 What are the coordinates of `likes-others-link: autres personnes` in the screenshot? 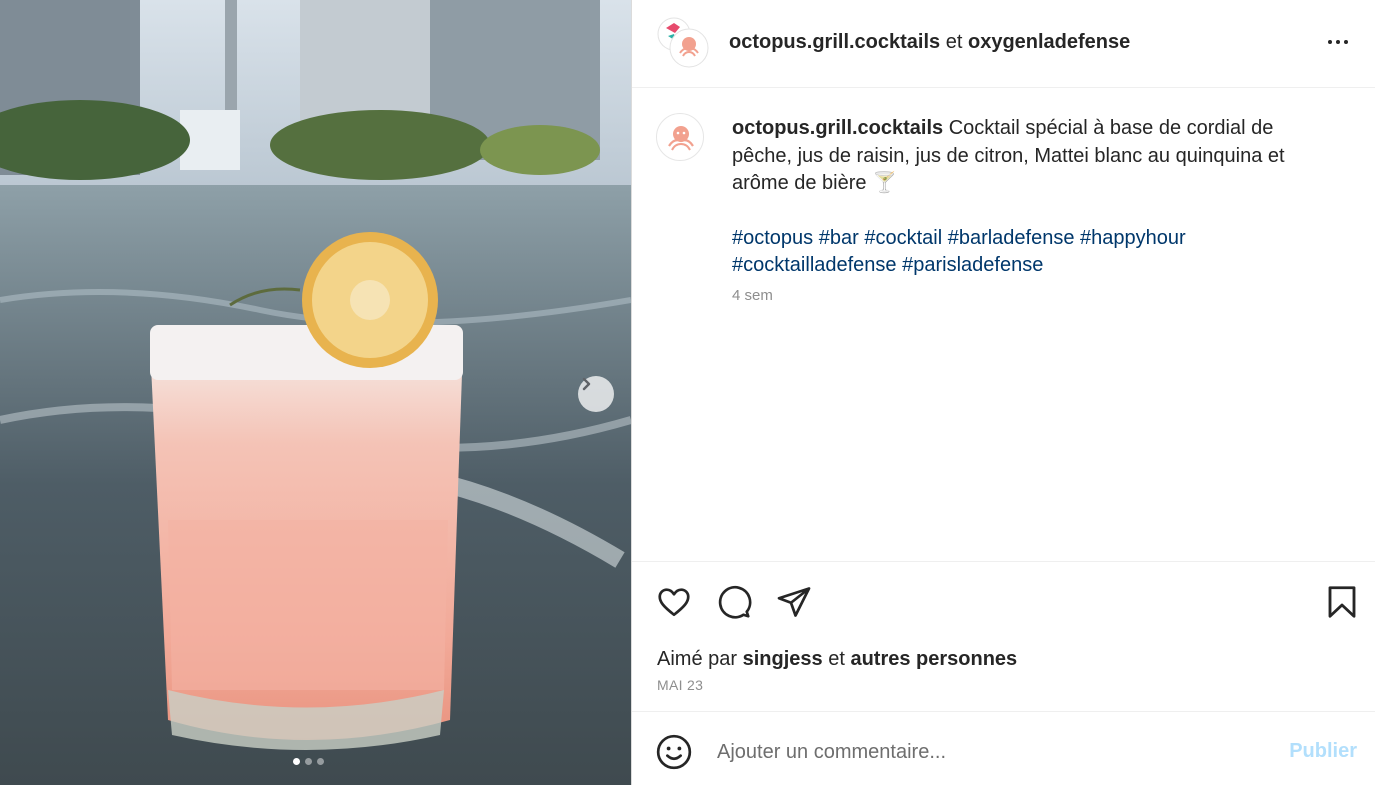 It's located at (933, 659).